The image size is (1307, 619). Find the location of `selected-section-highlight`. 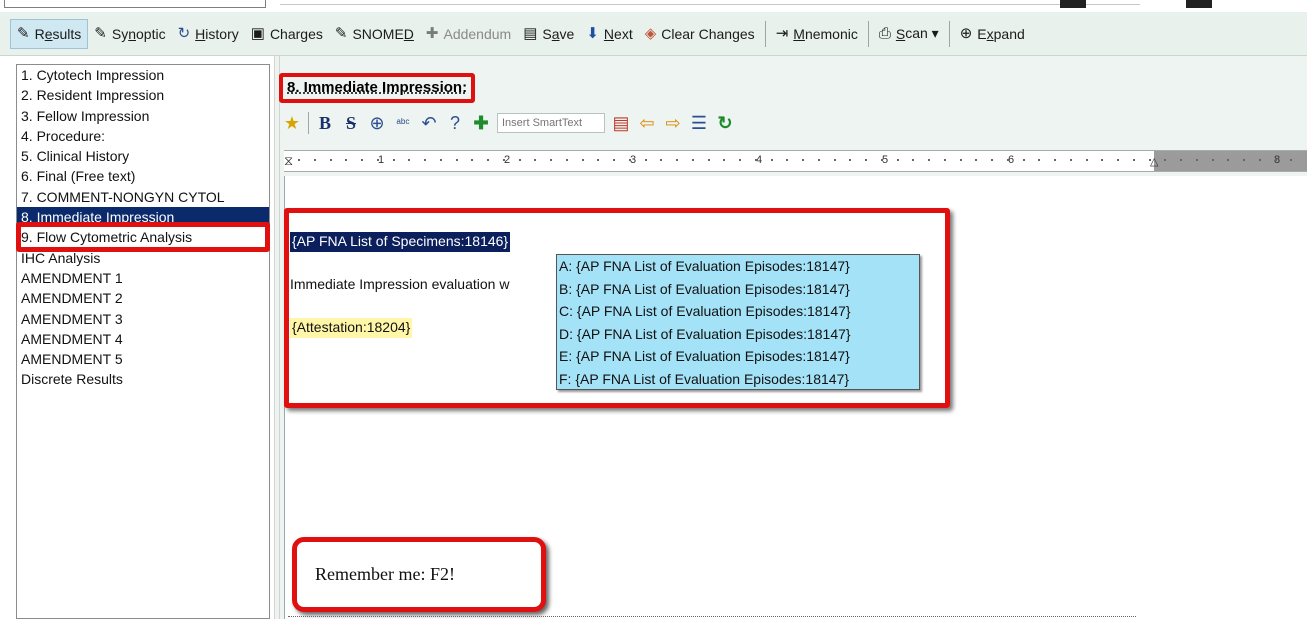

selected-section-highlight is located at coordinates (143, 237).